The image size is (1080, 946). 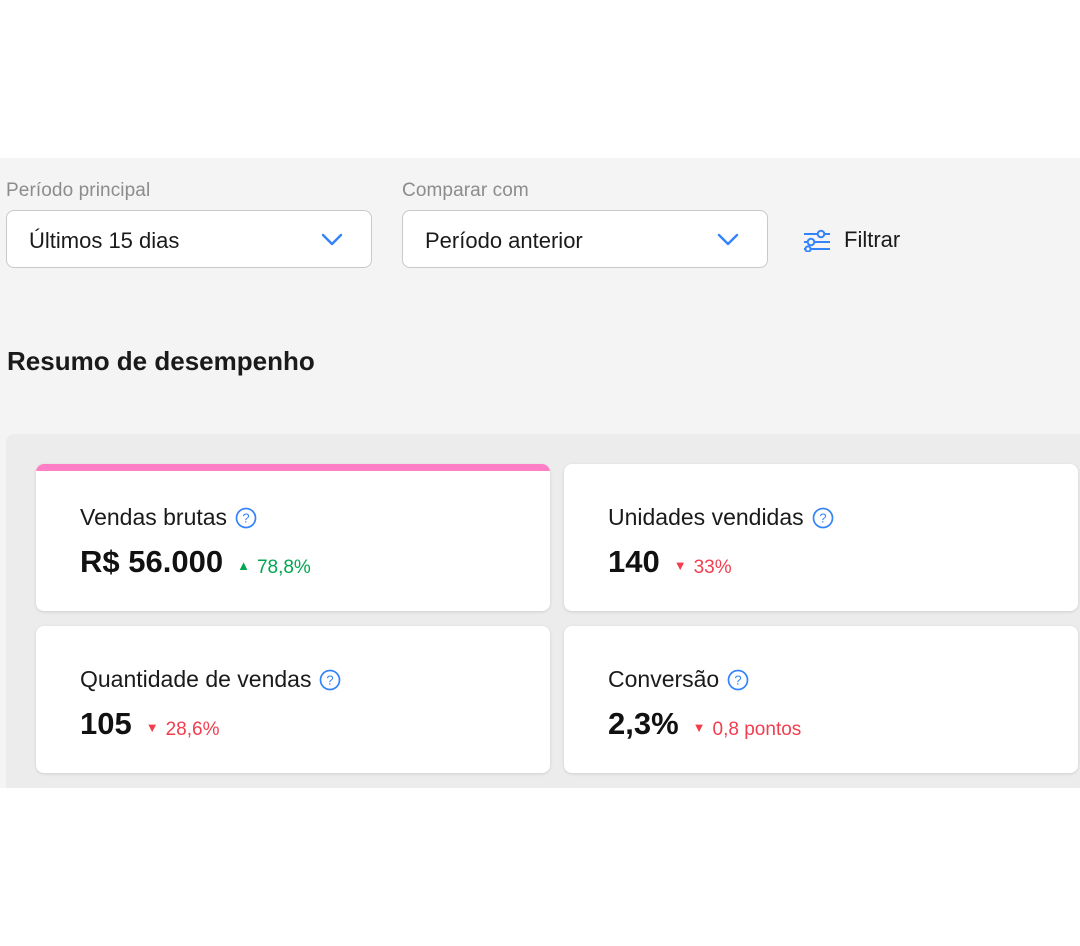 What do you see at coordinates (104, 240) in the screenshot?
I see `primary-period-value: Últimos 15 dias` at bounding box center [104, 240].